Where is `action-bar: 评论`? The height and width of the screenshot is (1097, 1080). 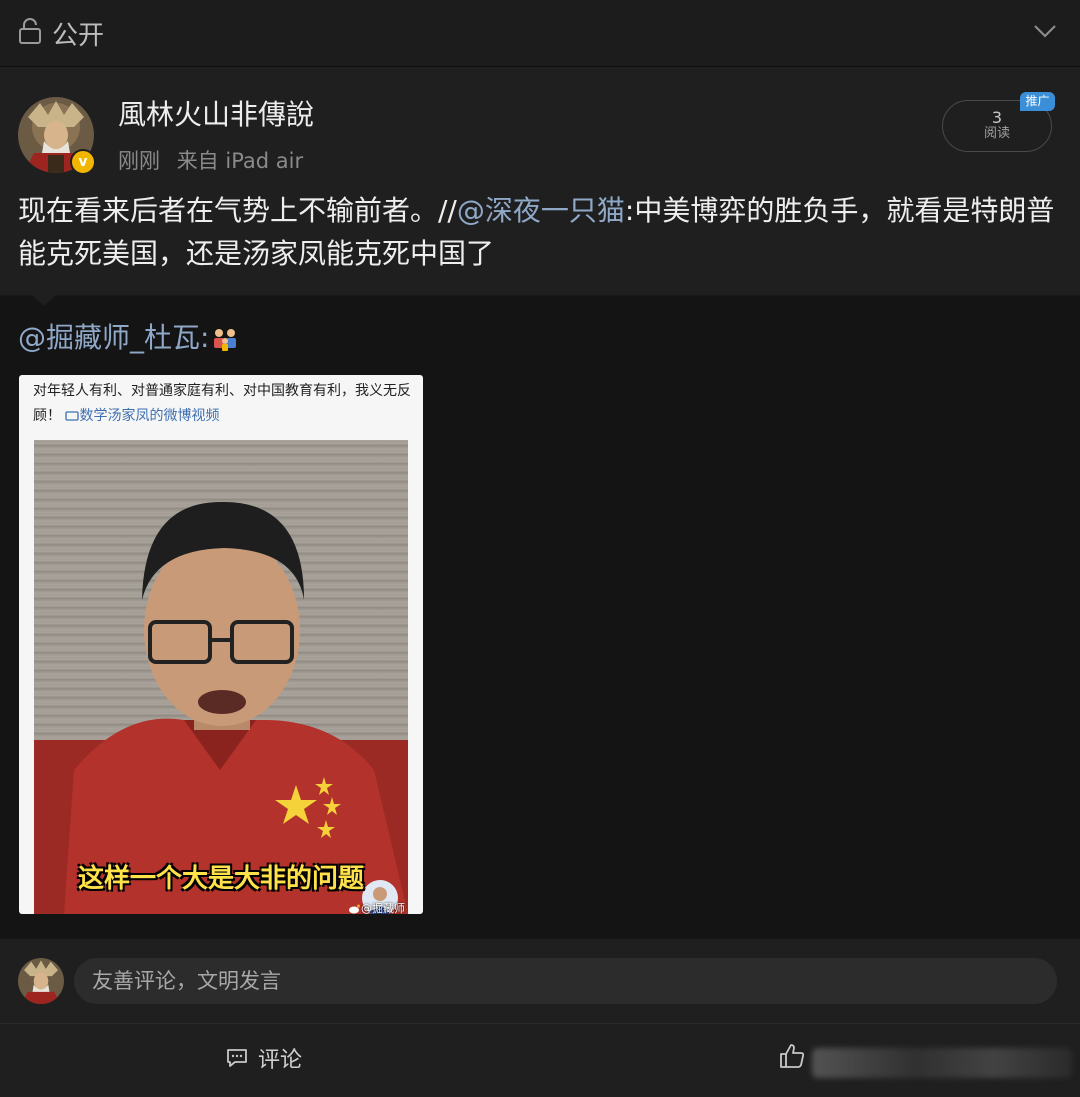 action-bar: 评论 is located at coordinates (540, 1060).